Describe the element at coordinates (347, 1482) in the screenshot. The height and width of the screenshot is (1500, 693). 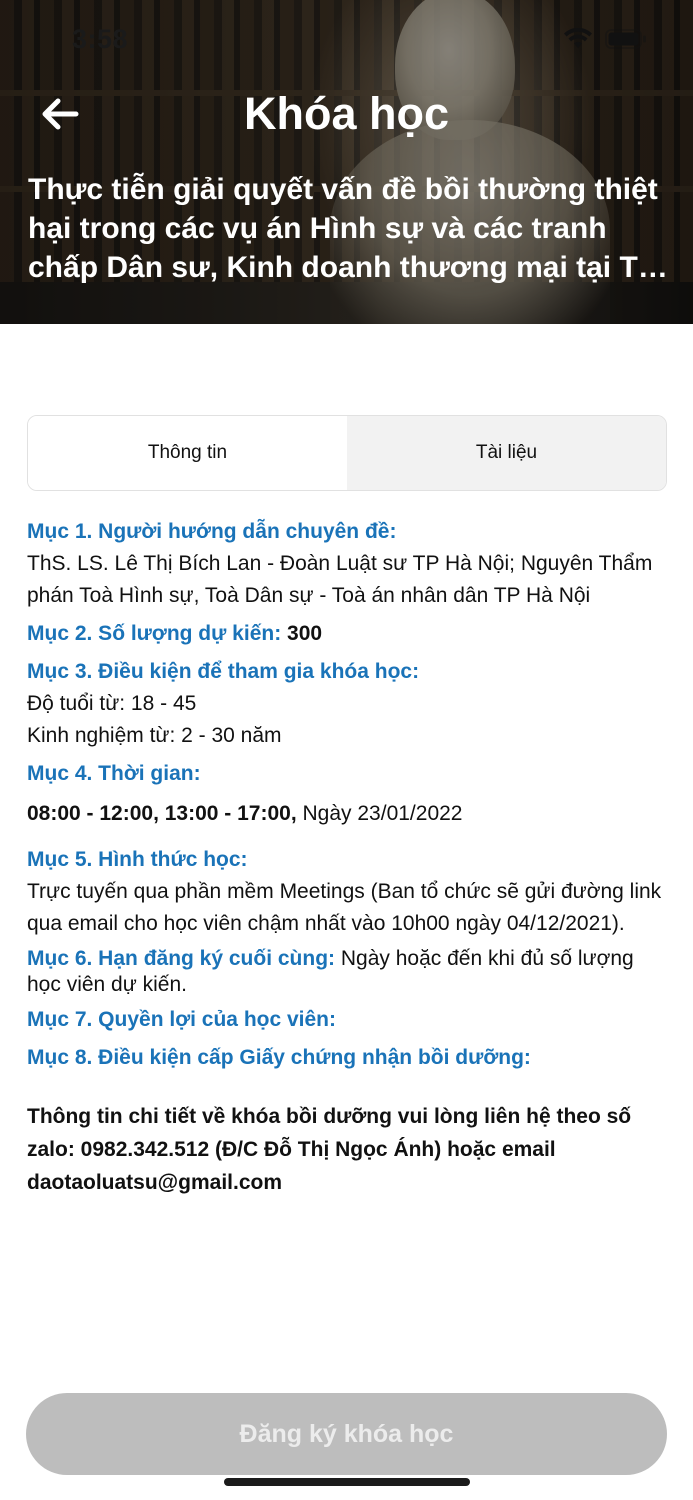
I see `home-indicator` at that location.